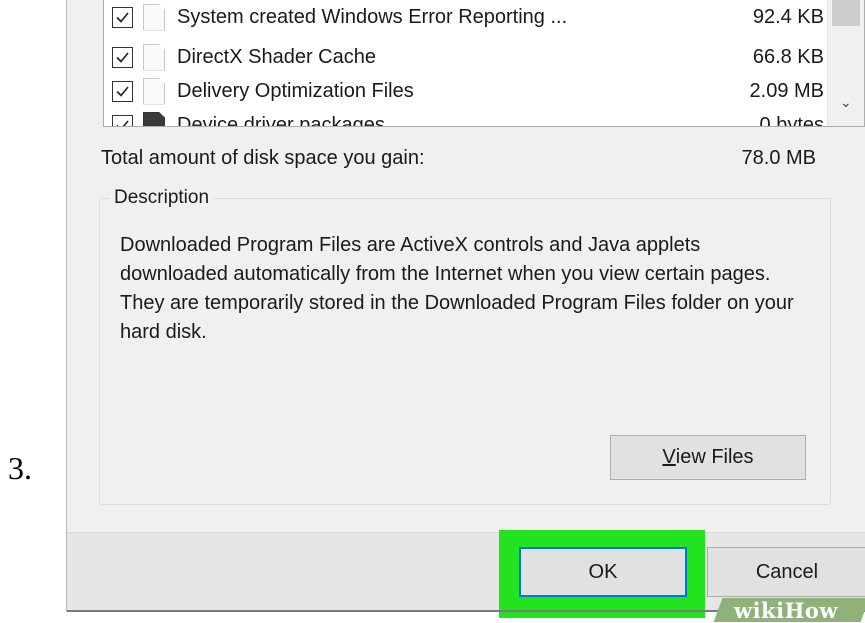 The width and height of the screenshot is (865, 623). Describe the element at coordinates (786, 572) in the screenshot. I see `cancel-button: Cancel` at that location.